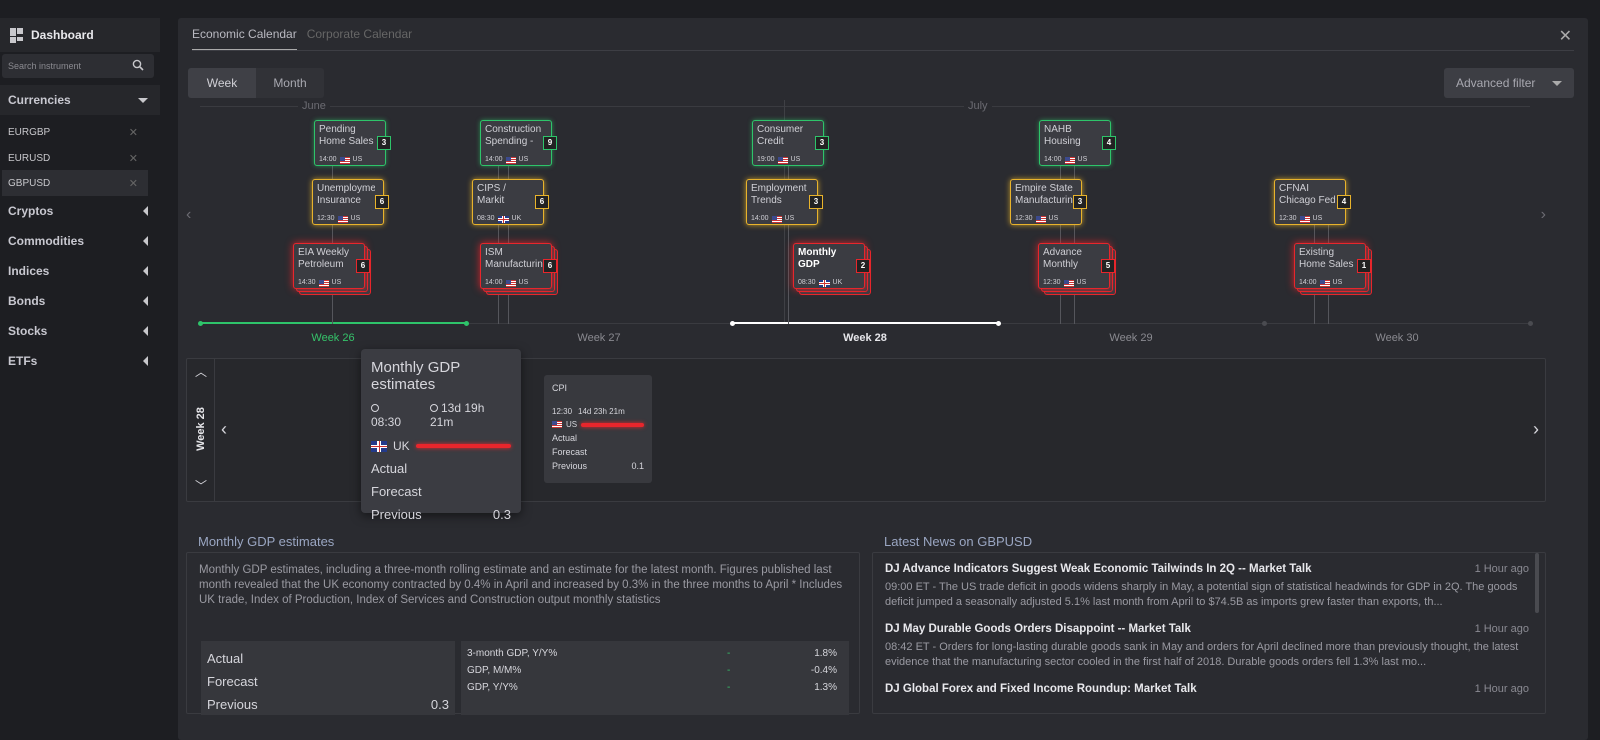 The width and height of the screenshot is (1600, 740). Describe the element at coordinates (518, 266) in the screenshot. I see `event-card-ism-manufacturing: ISM Manufacturing 14:00 US 6` at that location.